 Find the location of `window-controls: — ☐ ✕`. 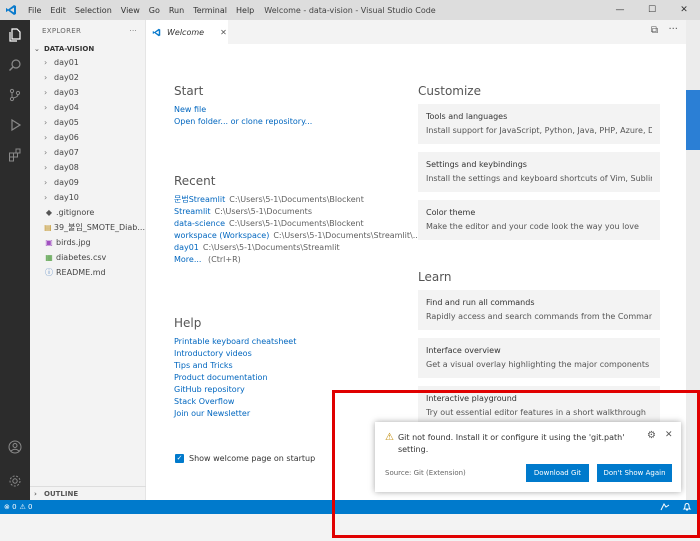

window-controls: — ☐ ✕ is located at coordinates (652, 10).